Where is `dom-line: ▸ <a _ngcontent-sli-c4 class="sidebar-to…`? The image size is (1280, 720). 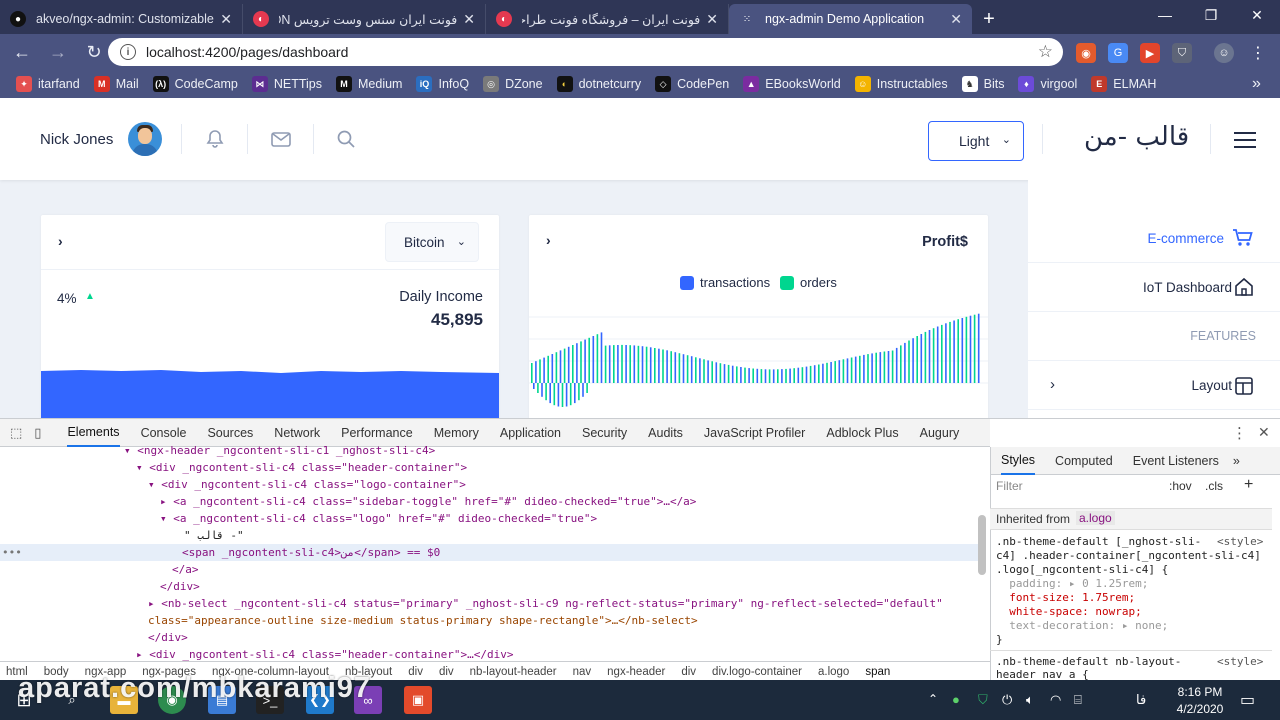
dom-line: ▸ <a _ngcontent-sli-c4 class="sidebar-to… is located at coordinates (428, 501).